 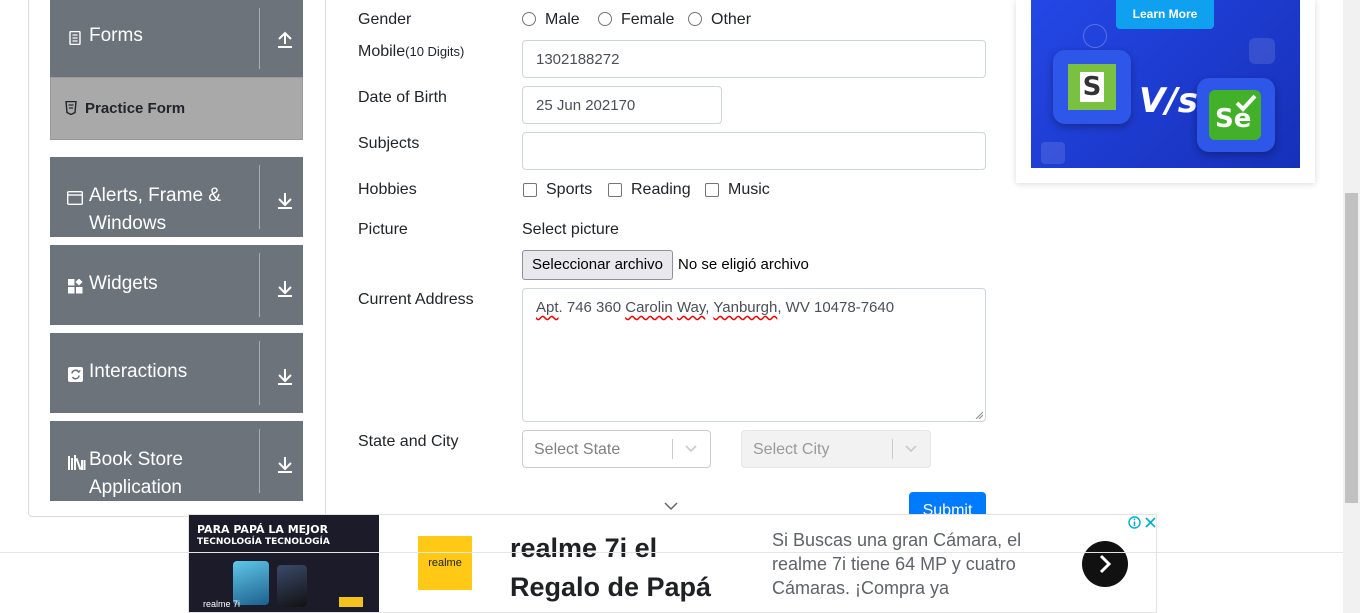 What do you see at coordinates (285, 40) in the screenshot?
I see `upload-arrow-icon` at bounding box center [285, 40].